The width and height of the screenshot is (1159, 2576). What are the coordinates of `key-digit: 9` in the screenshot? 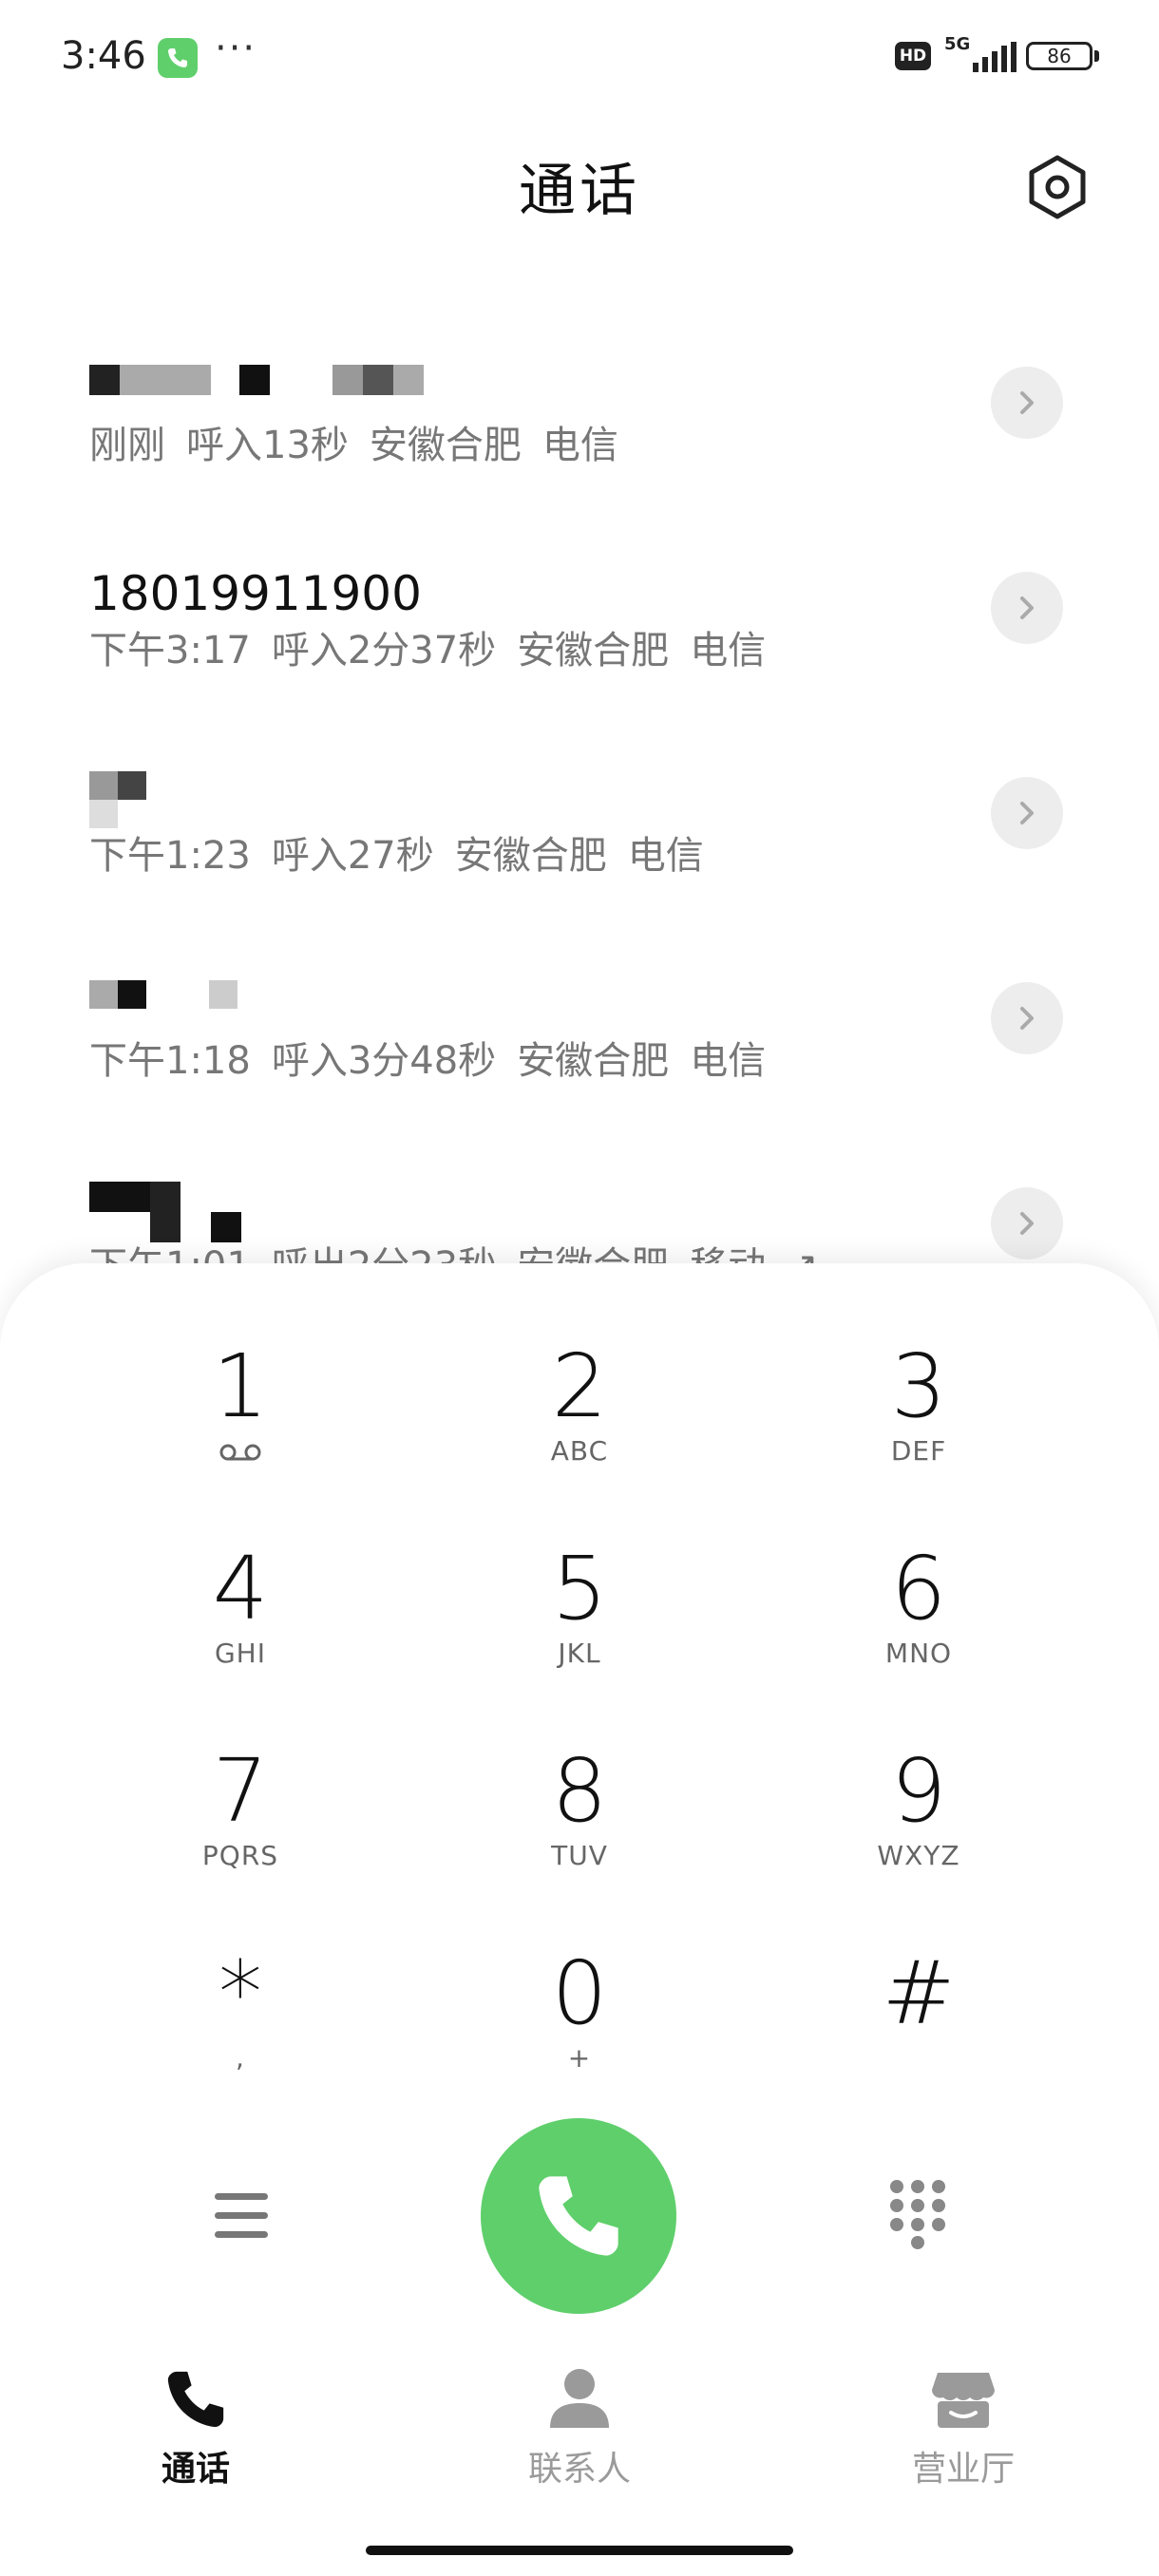 It's located at (918, 1791).